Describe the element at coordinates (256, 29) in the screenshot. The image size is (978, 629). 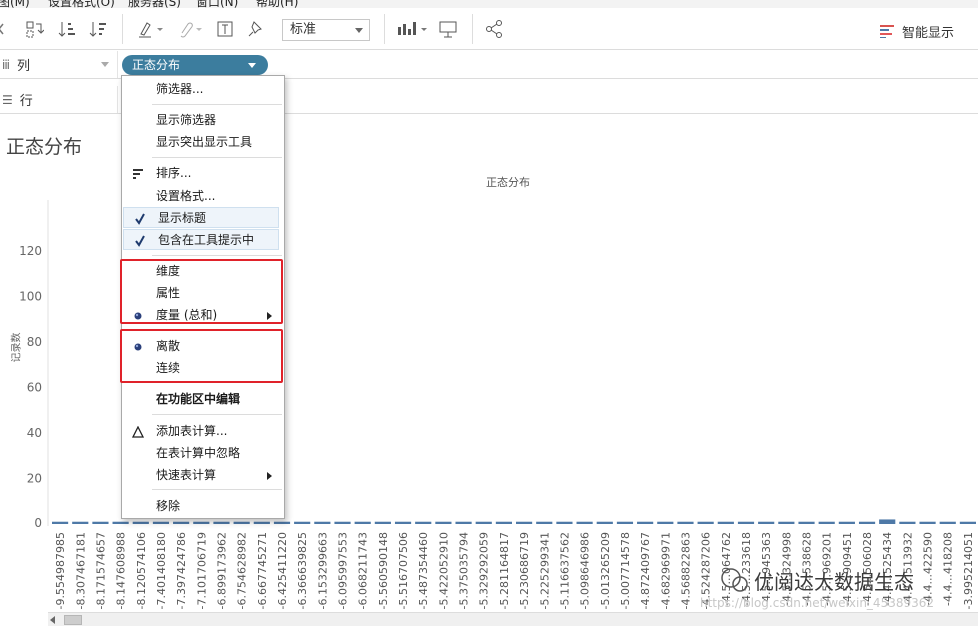
I see `pin-icon` at that location.